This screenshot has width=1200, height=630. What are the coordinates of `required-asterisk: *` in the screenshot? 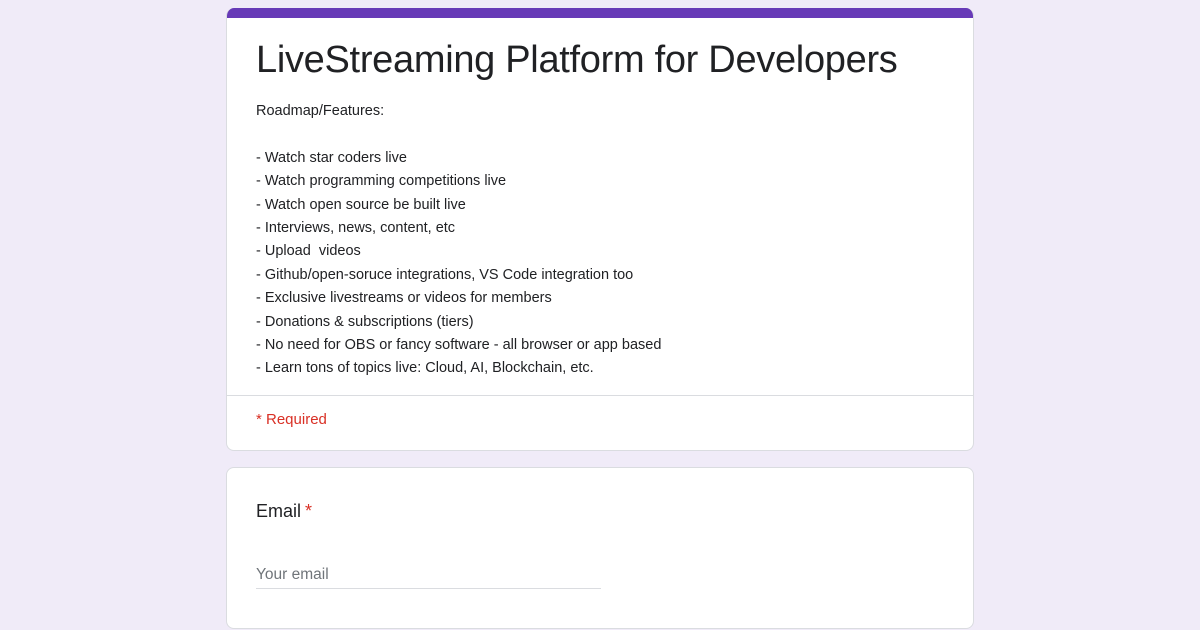 It's located at (309, 511).